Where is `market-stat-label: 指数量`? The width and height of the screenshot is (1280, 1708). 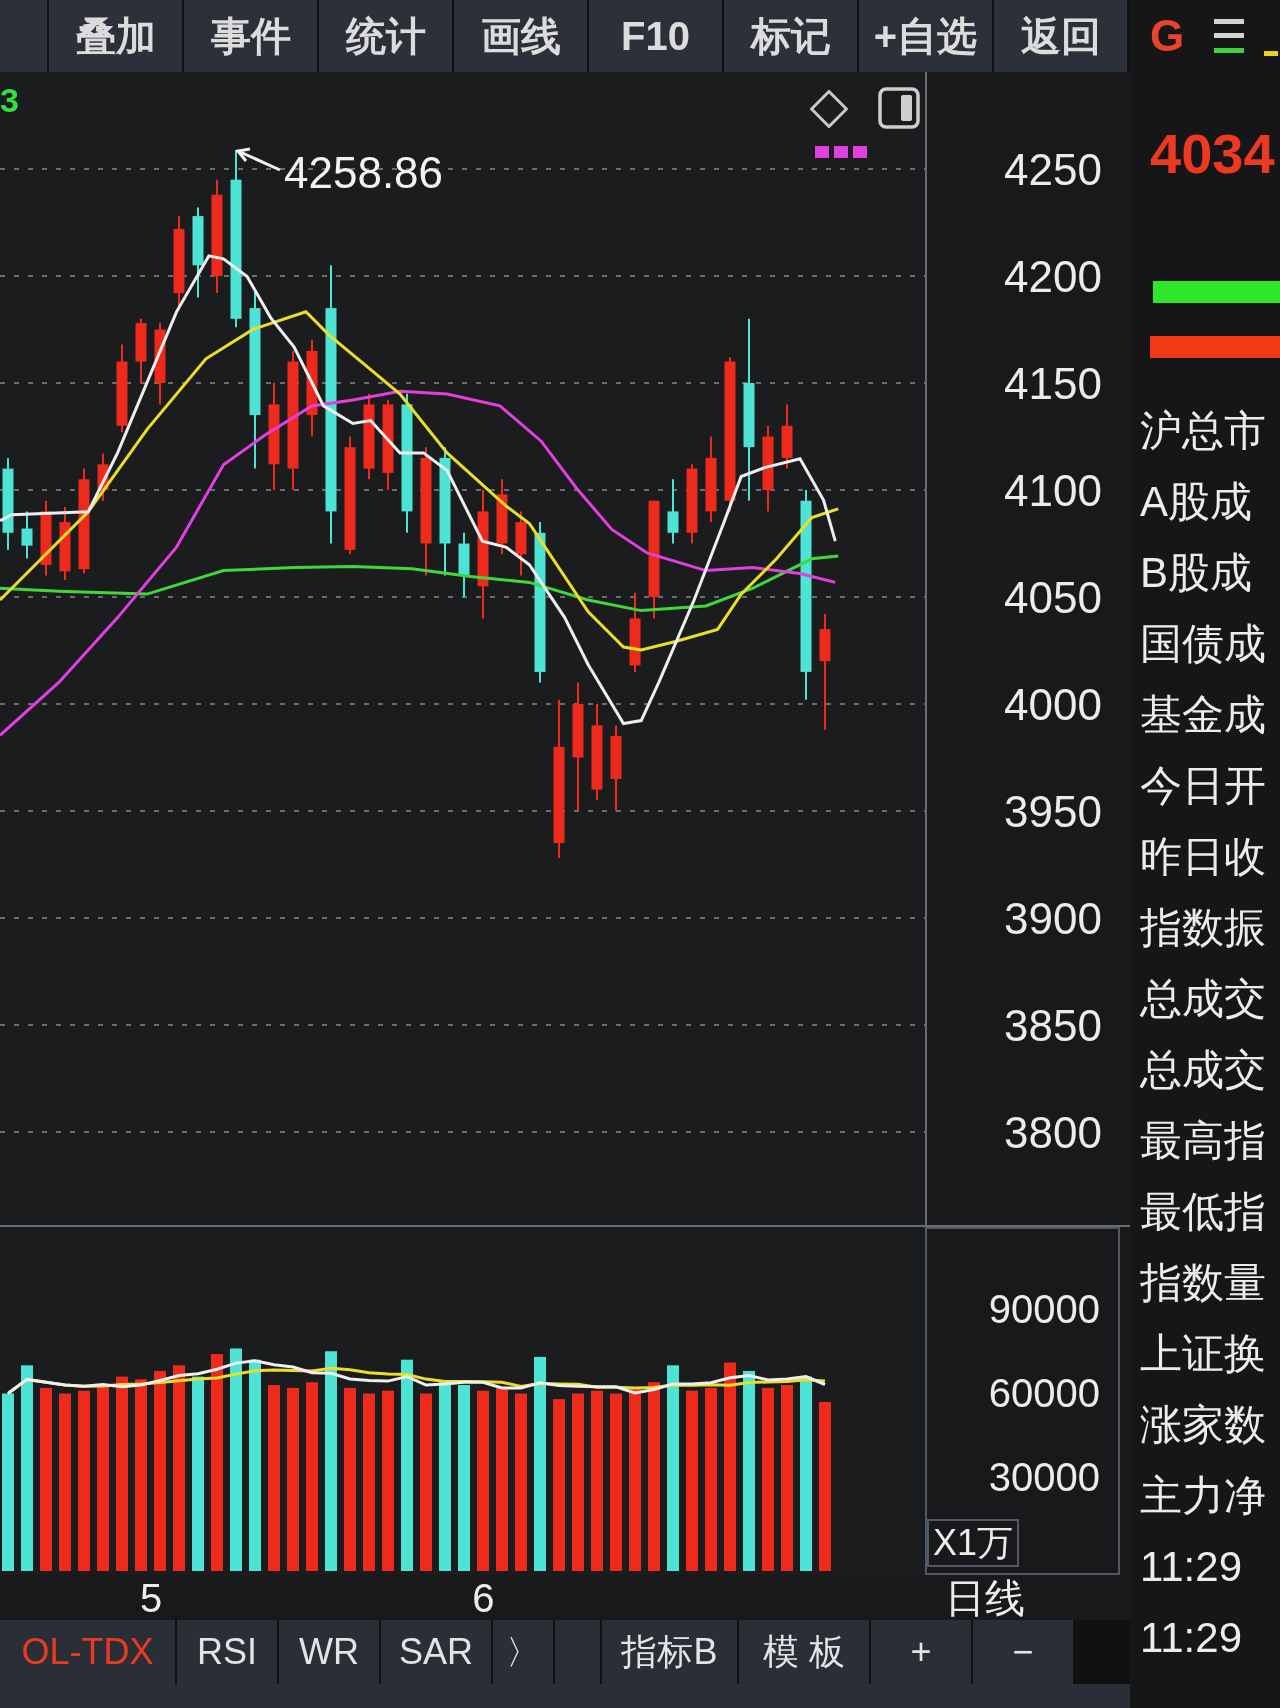 market-stat-label: 指数量 is located at coordinates (1203, 1282).